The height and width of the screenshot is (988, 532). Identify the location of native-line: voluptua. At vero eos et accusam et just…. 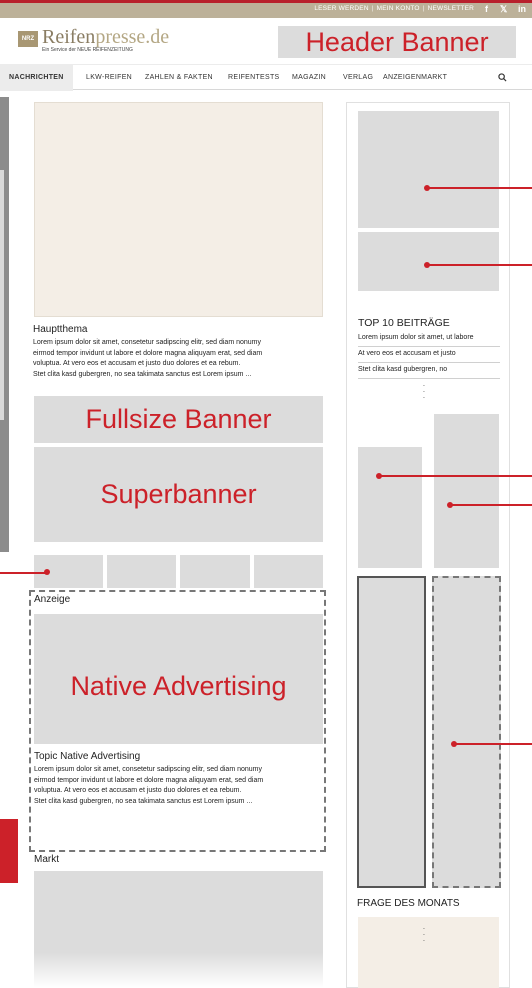
(138, 790).